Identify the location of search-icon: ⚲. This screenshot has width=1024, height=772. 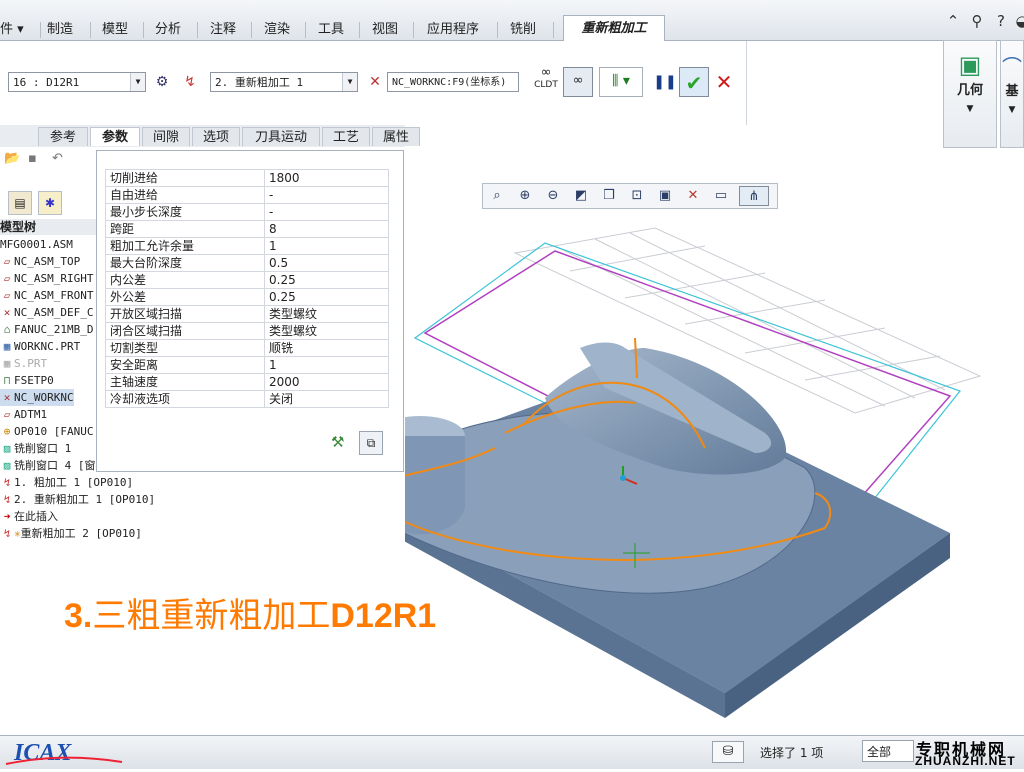
(977, 21).